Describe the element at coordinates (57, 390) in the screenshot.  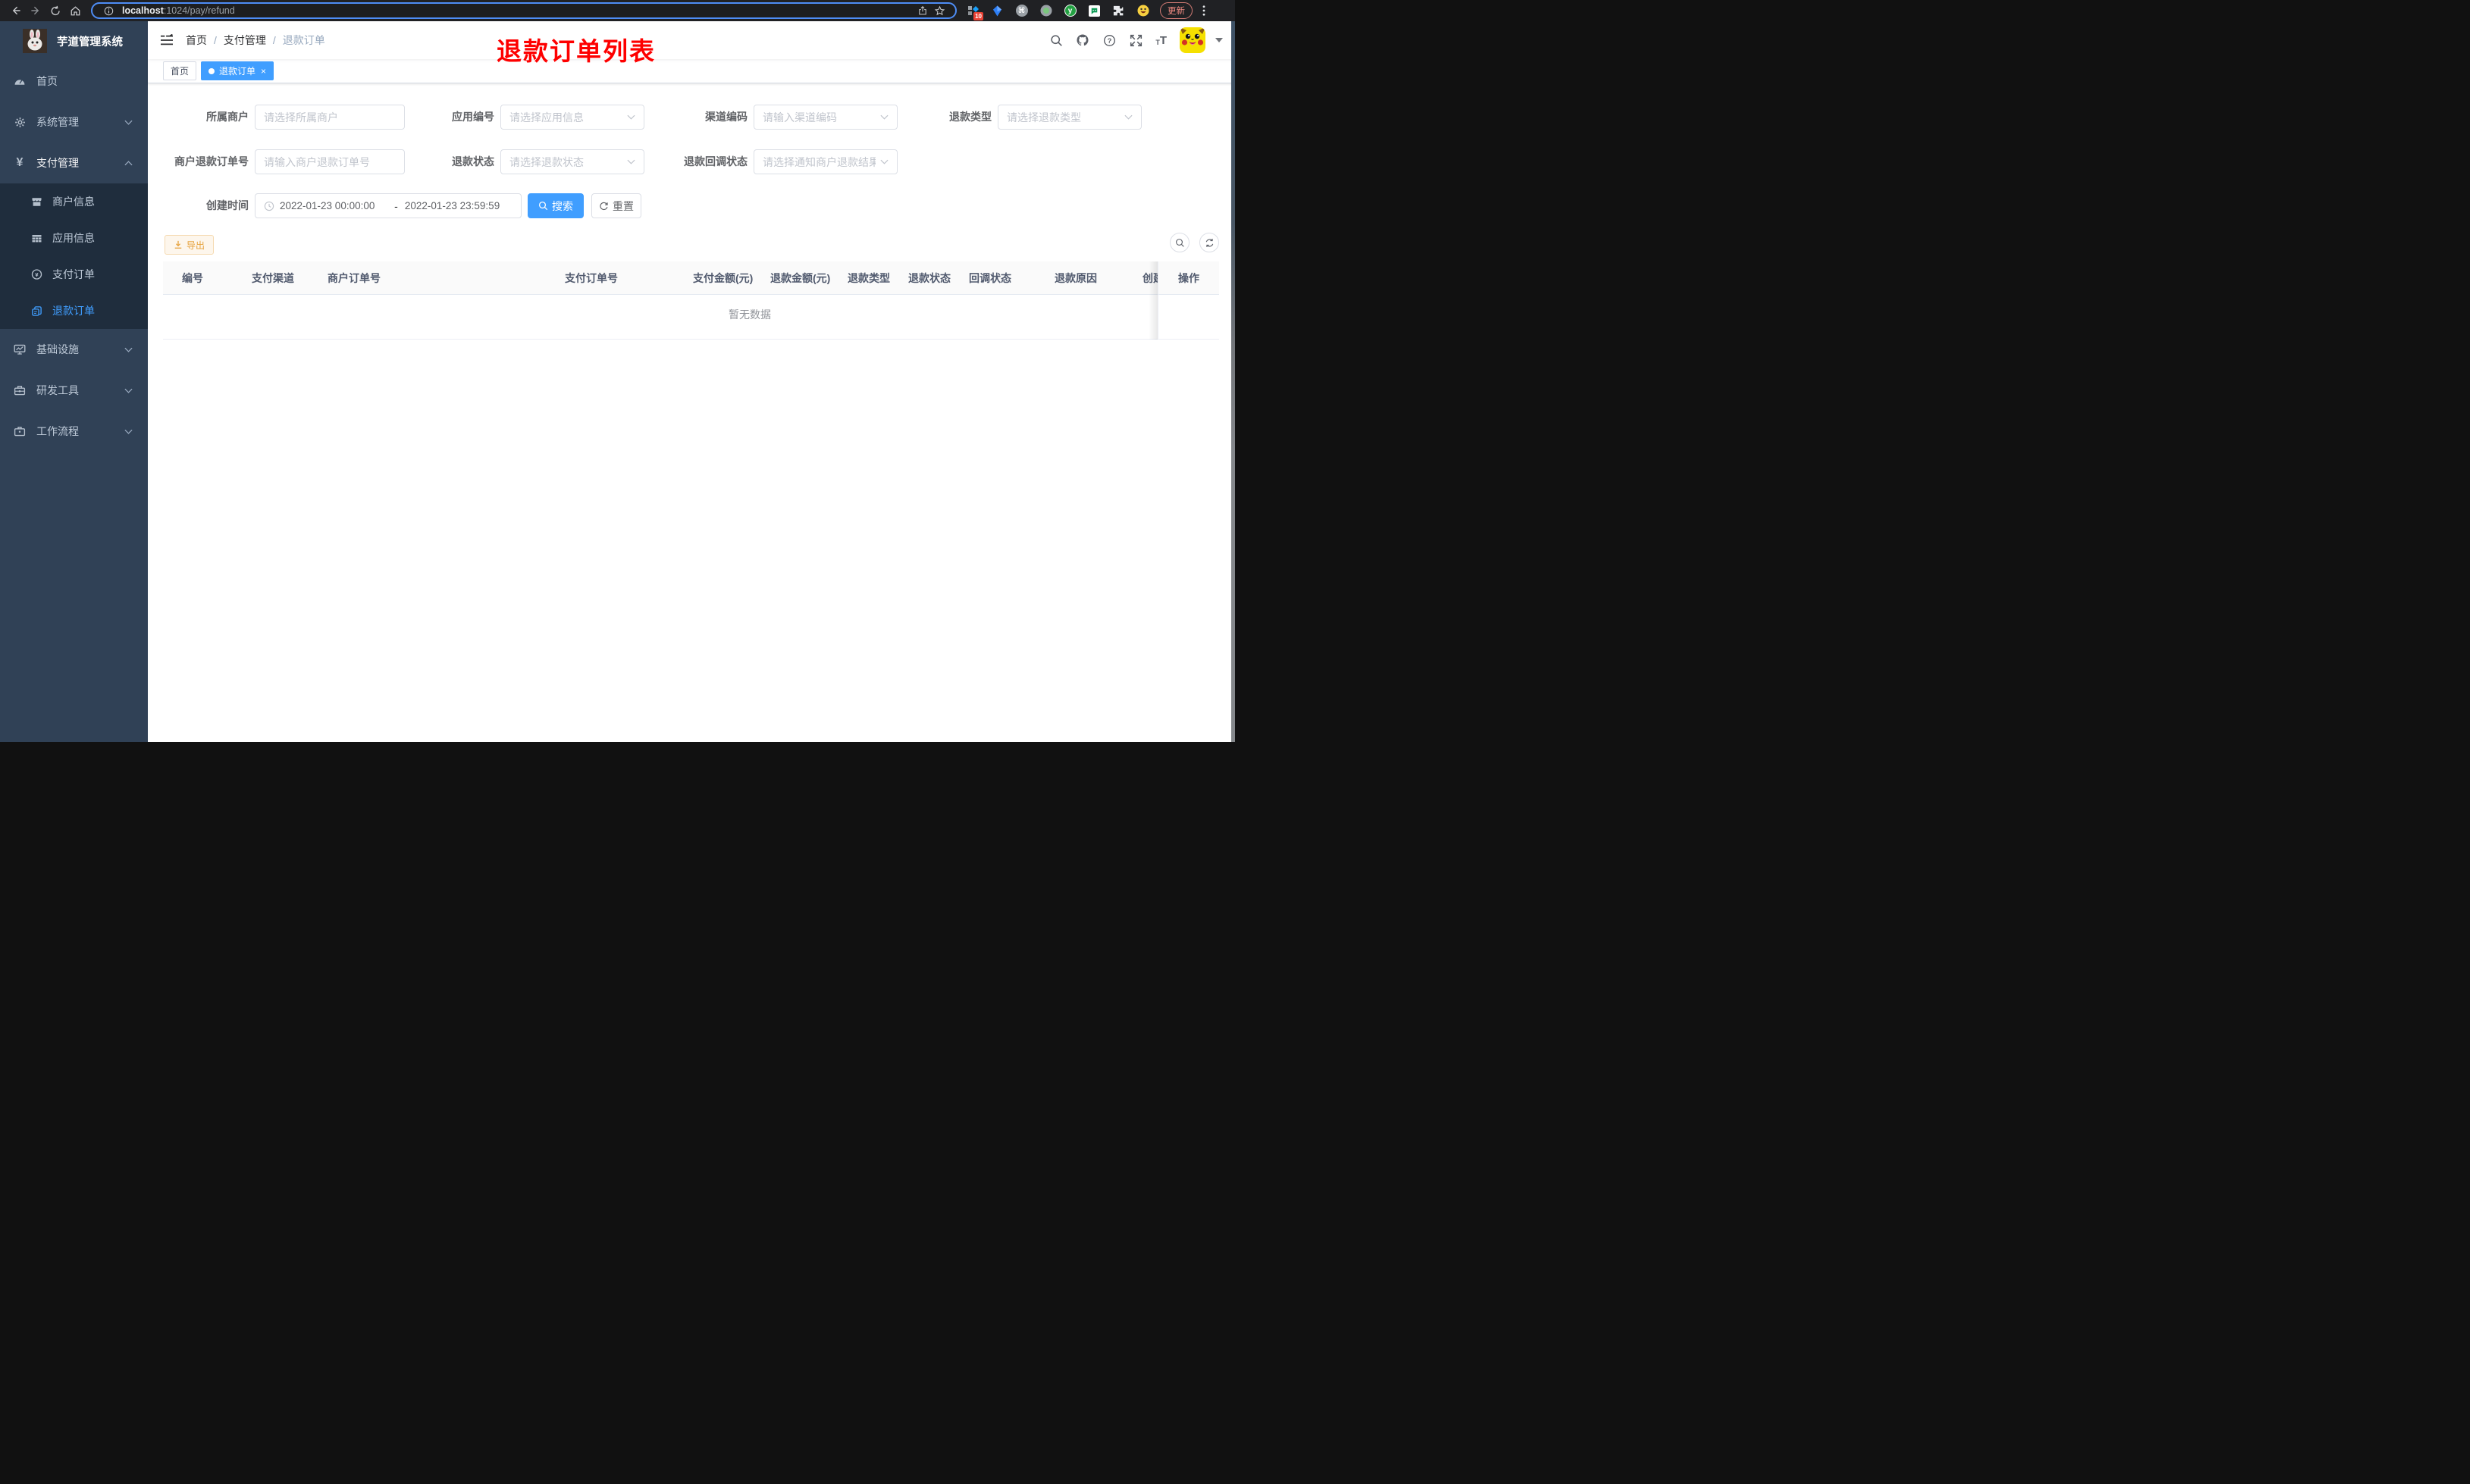
I see `sidebar-item-label: 研发工具` at that location.